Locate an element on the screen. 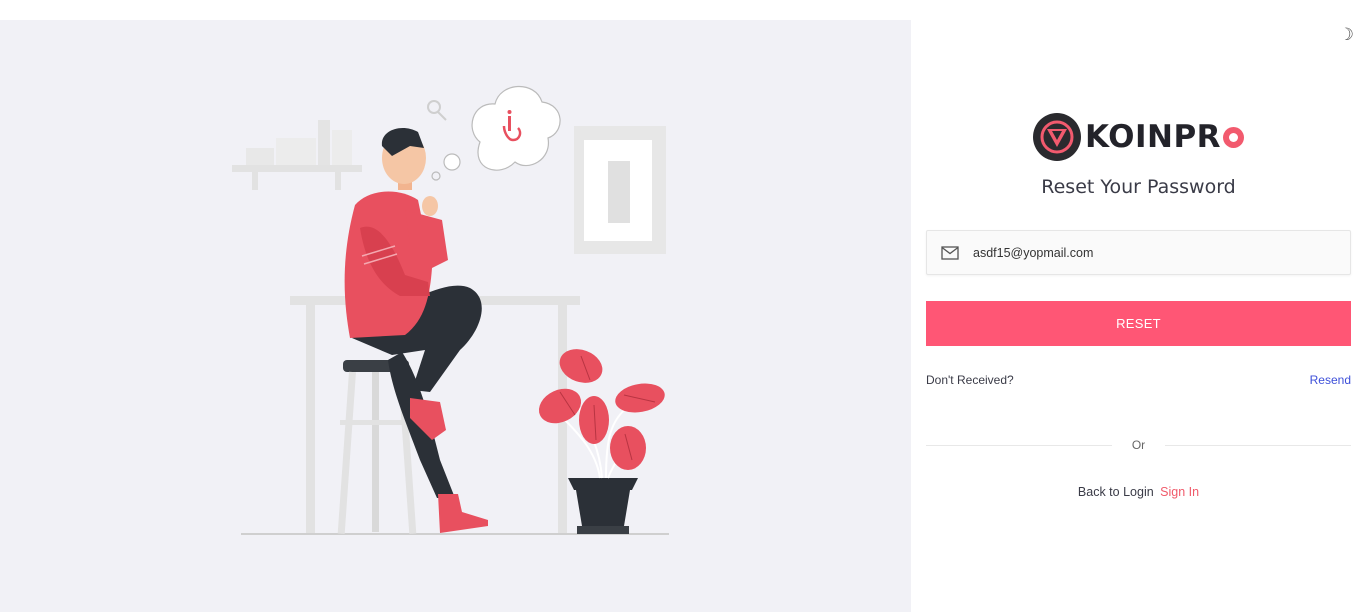 The height and width of the screenshot is (612, 1366). email-field: asdf15@yopmail.com is located at coordinates (1138, 252).